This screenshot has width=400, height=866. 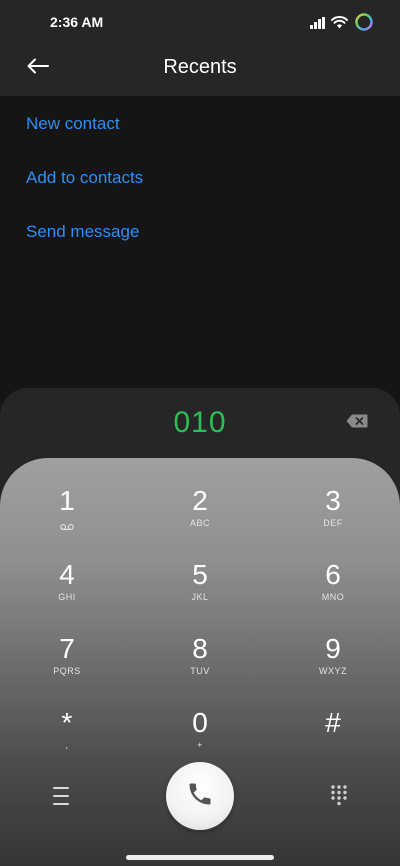 What do you see at coordinates (333, 574) in the screenshot?
I see `key-digit: 6` at bounding box center [333, 574].